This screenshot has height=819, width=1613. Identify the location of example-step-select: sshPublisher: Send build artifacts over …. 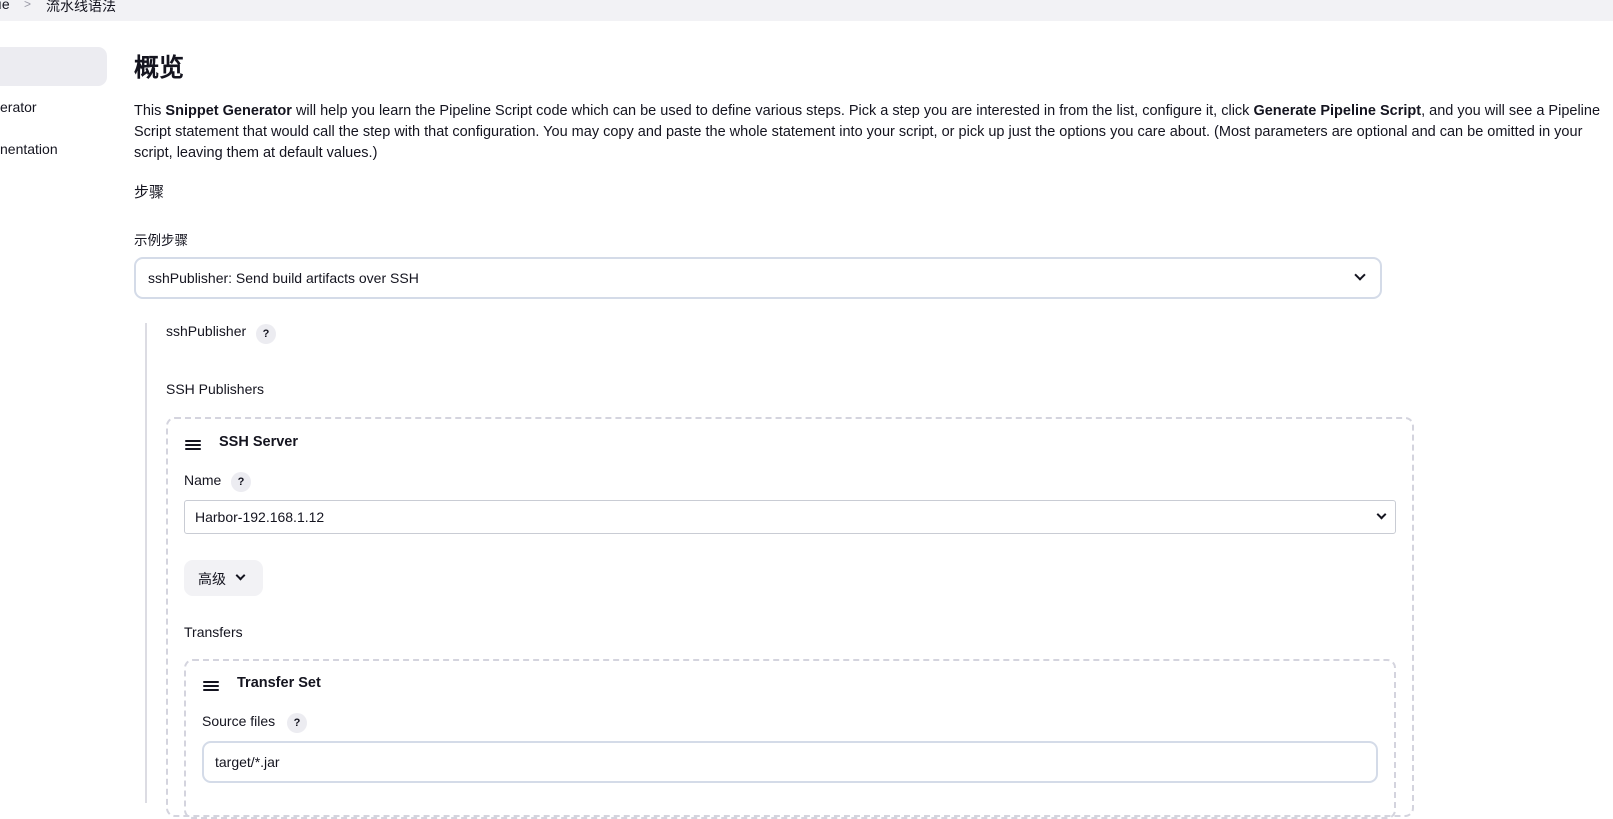
(758, 278).